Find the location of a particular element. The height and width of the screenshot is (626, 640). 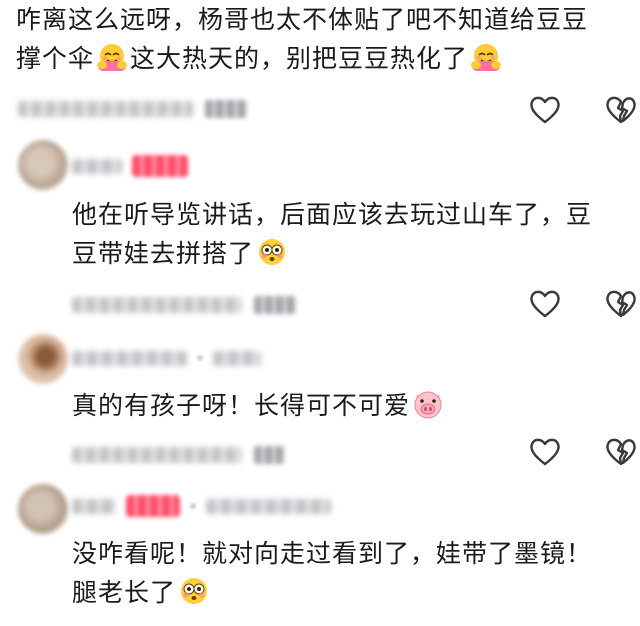

comment-3-text: 真的有孩子呀！长得可不可爱 is located at coordinates (355, 405).